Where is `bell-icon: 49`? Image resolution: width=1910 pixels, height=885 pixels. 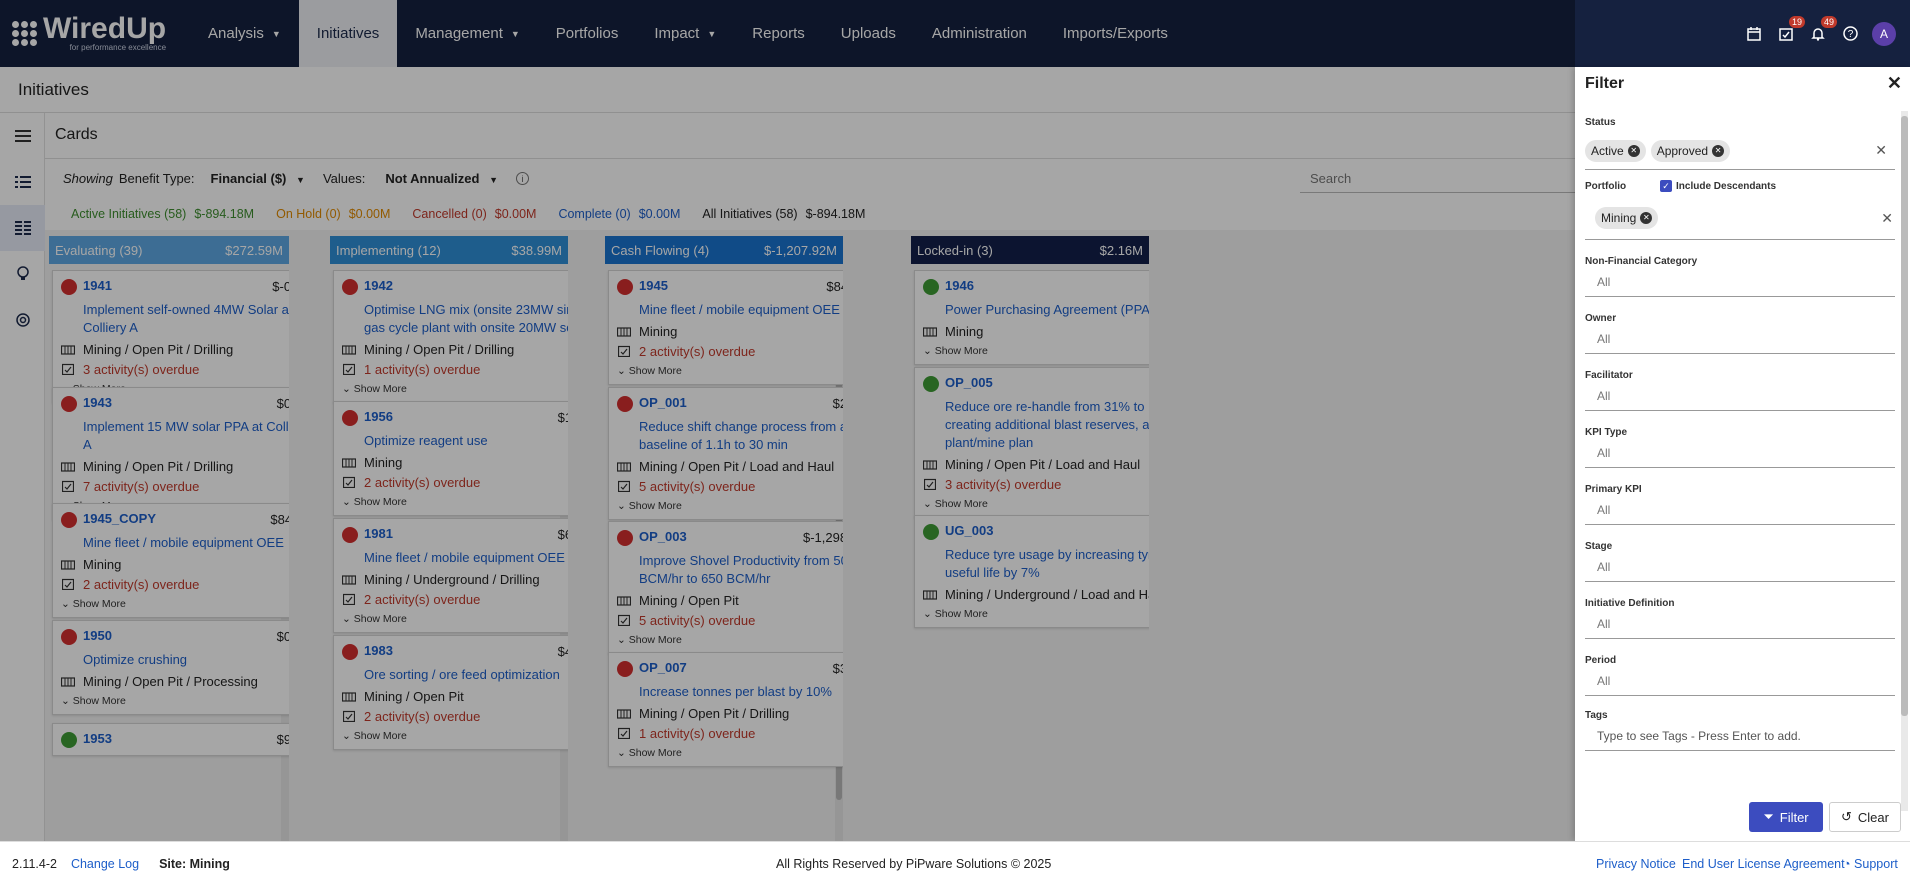 bell-icon: 49 is located at coordinates (1822, 29).